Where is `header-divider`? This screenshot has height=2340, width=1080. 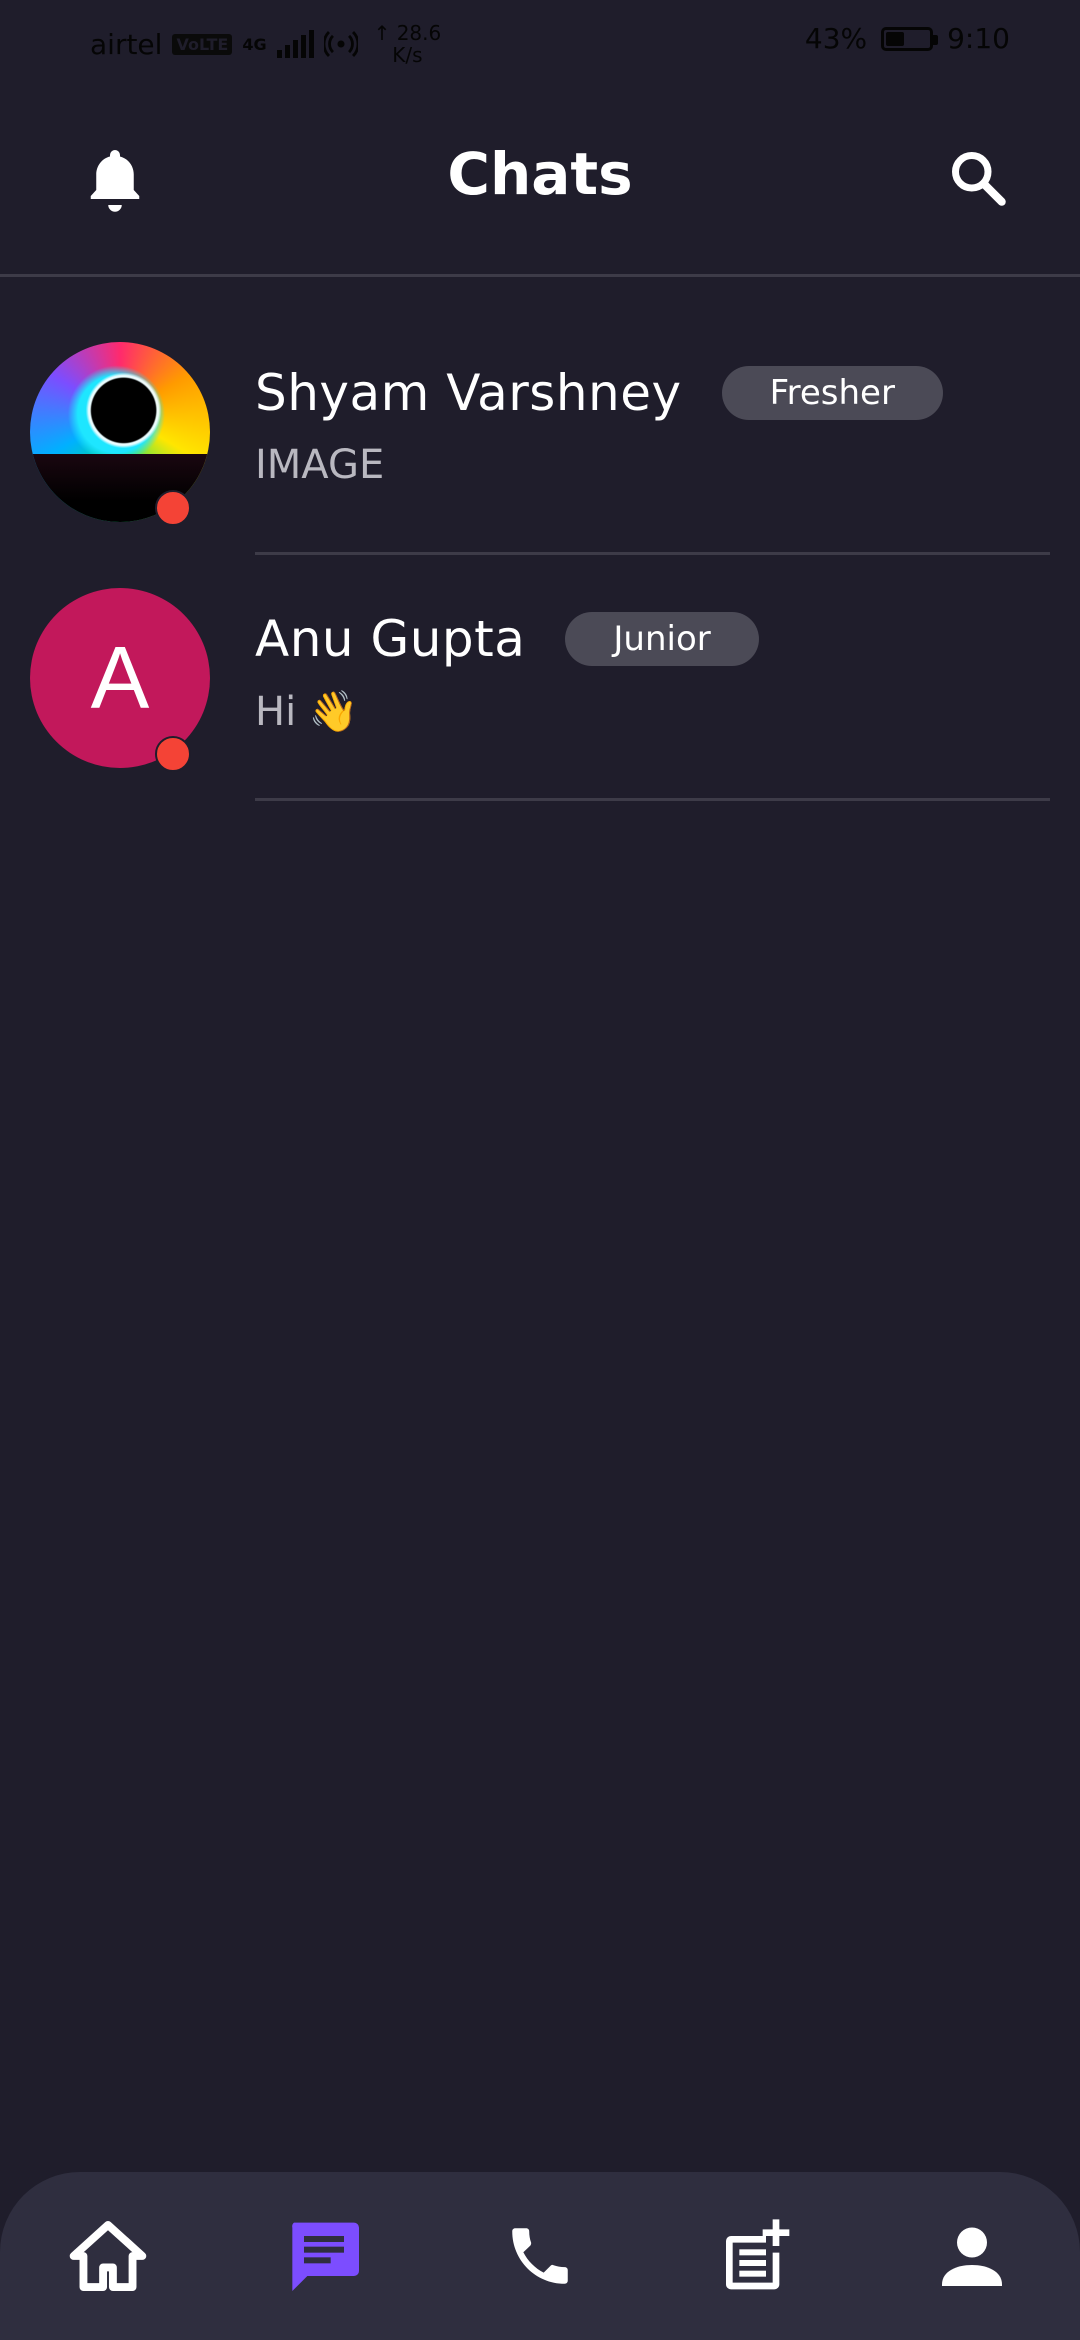
header-divider is located at coordinates (540, 275).